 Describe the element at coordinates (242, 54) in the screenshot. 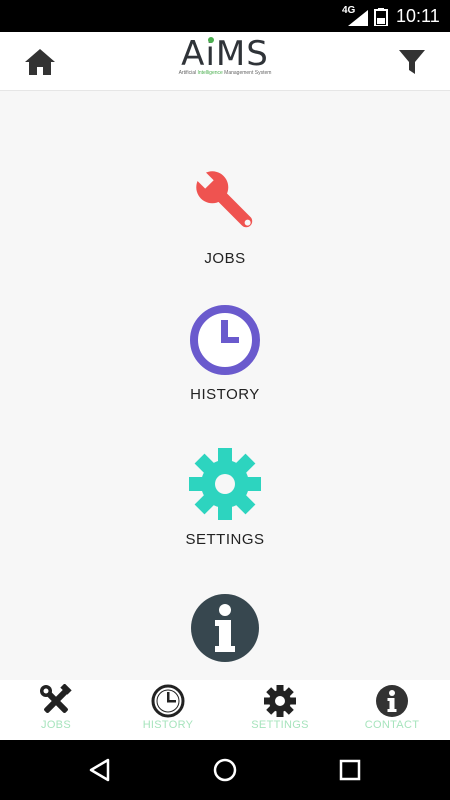

I see `logo-letters-ms: MS` at that location.